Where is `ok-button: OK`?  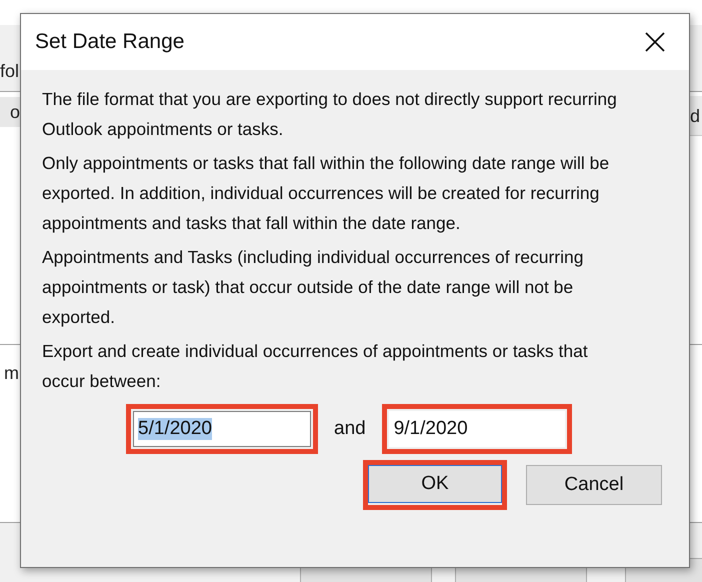
ok-button: OK is located at coordinates (435, 484).